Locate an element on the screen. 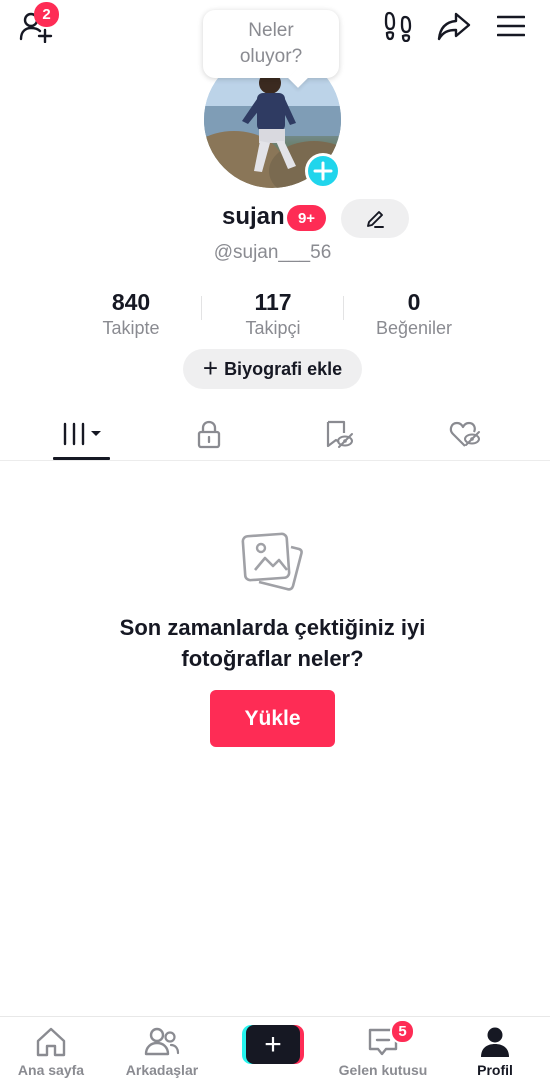  tab-private is located at coordinates (208, 434).